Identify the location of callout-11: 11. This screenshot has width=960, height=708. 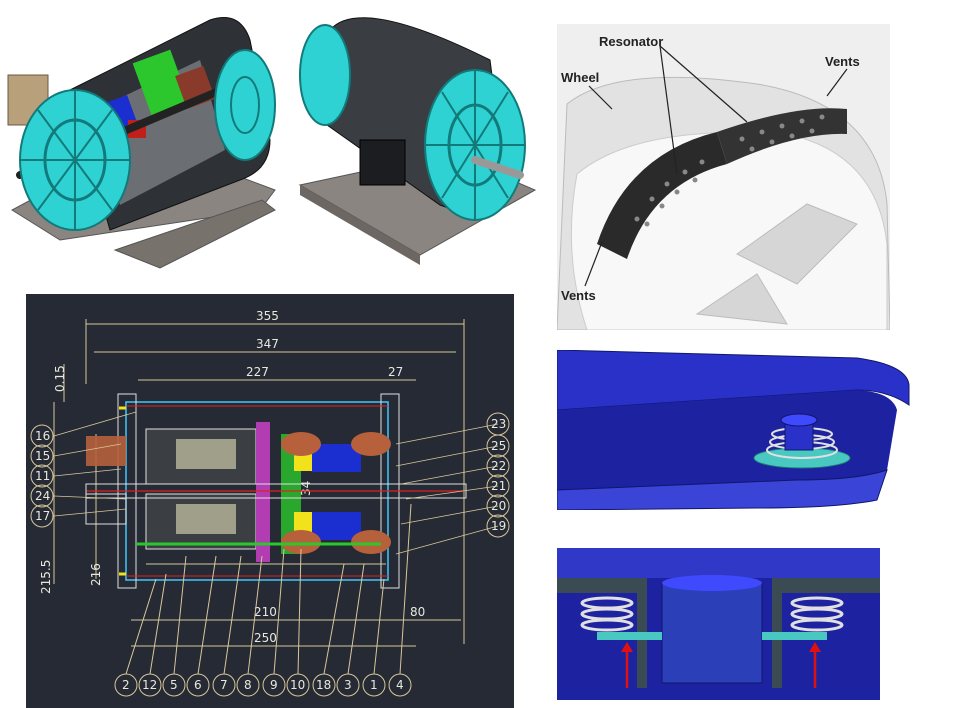
(42, 476).